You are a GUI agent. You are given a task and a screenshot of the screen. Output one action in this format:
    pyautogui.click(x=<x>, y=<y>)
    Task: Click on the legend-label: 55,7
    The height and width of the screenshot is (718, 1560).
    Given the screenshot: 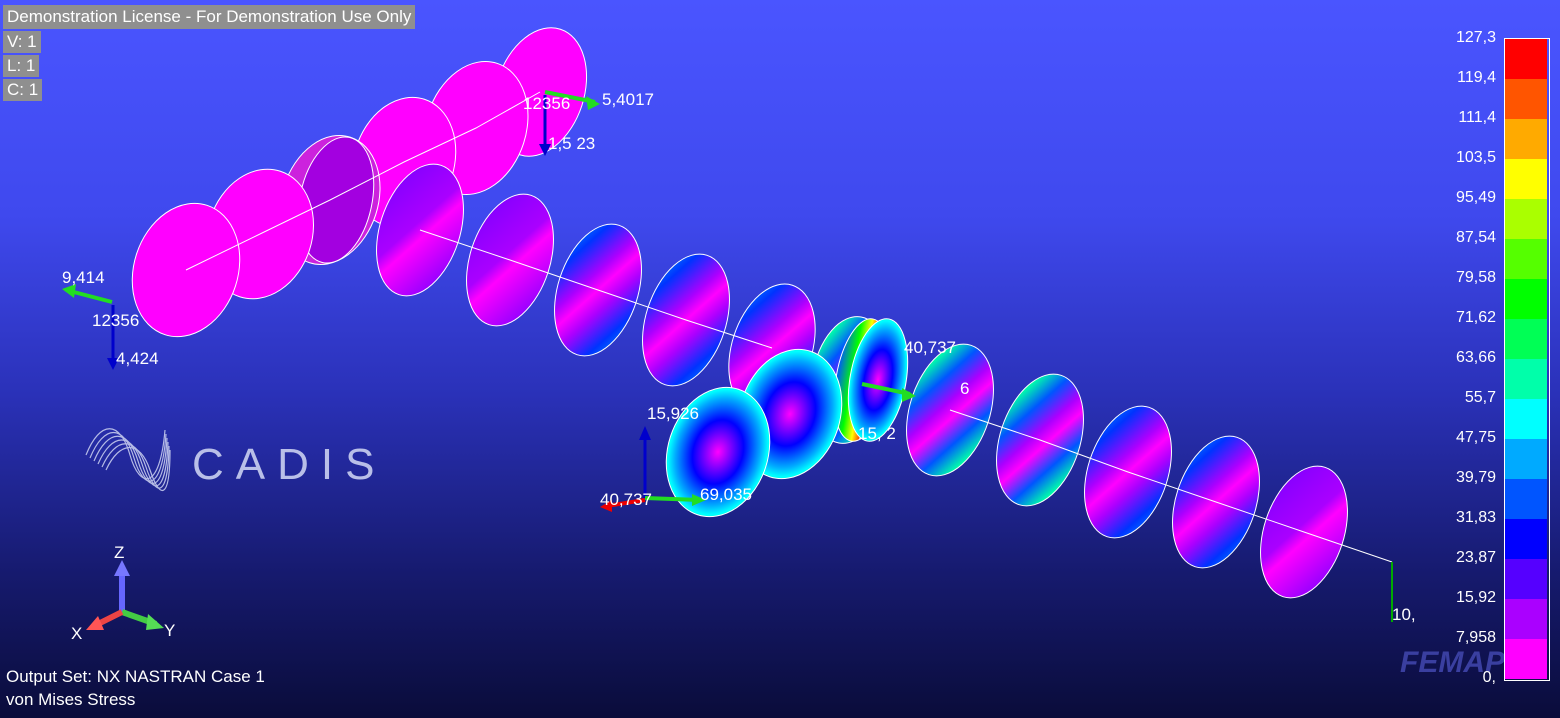 What is the action you would take?
    pyautogui.click(x=1480, y=397)
    